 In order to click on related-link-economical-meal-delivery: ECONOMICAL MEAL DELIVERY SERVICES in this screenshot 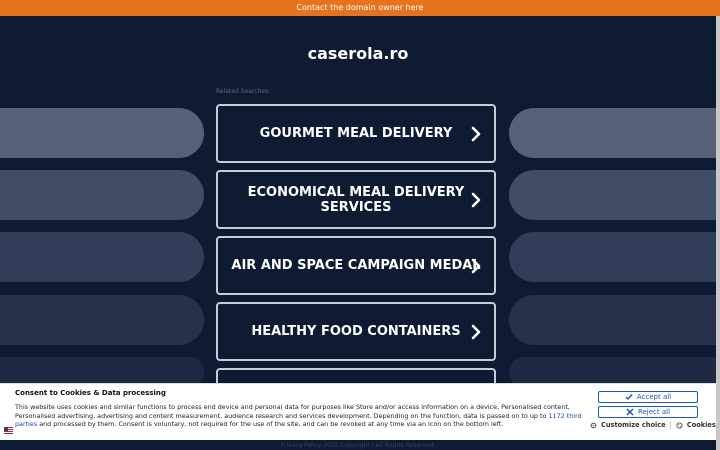, I will do `click(356, 199)`.